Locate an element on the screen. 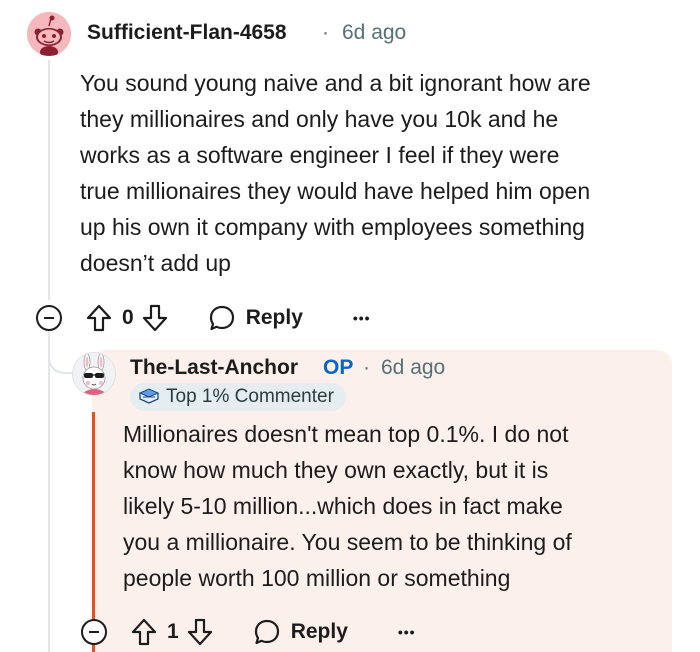  comment-author: Sufficient-Flan-4658 is located at coordinates (187, 33).